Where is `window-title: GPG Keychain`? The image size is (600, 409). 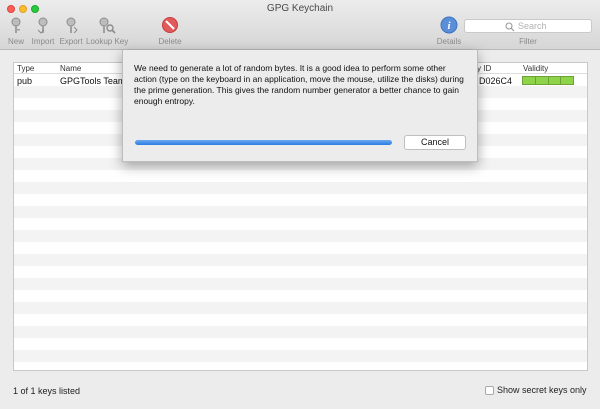
window-title: GPG Keychain is located at coordinates (300, 8).